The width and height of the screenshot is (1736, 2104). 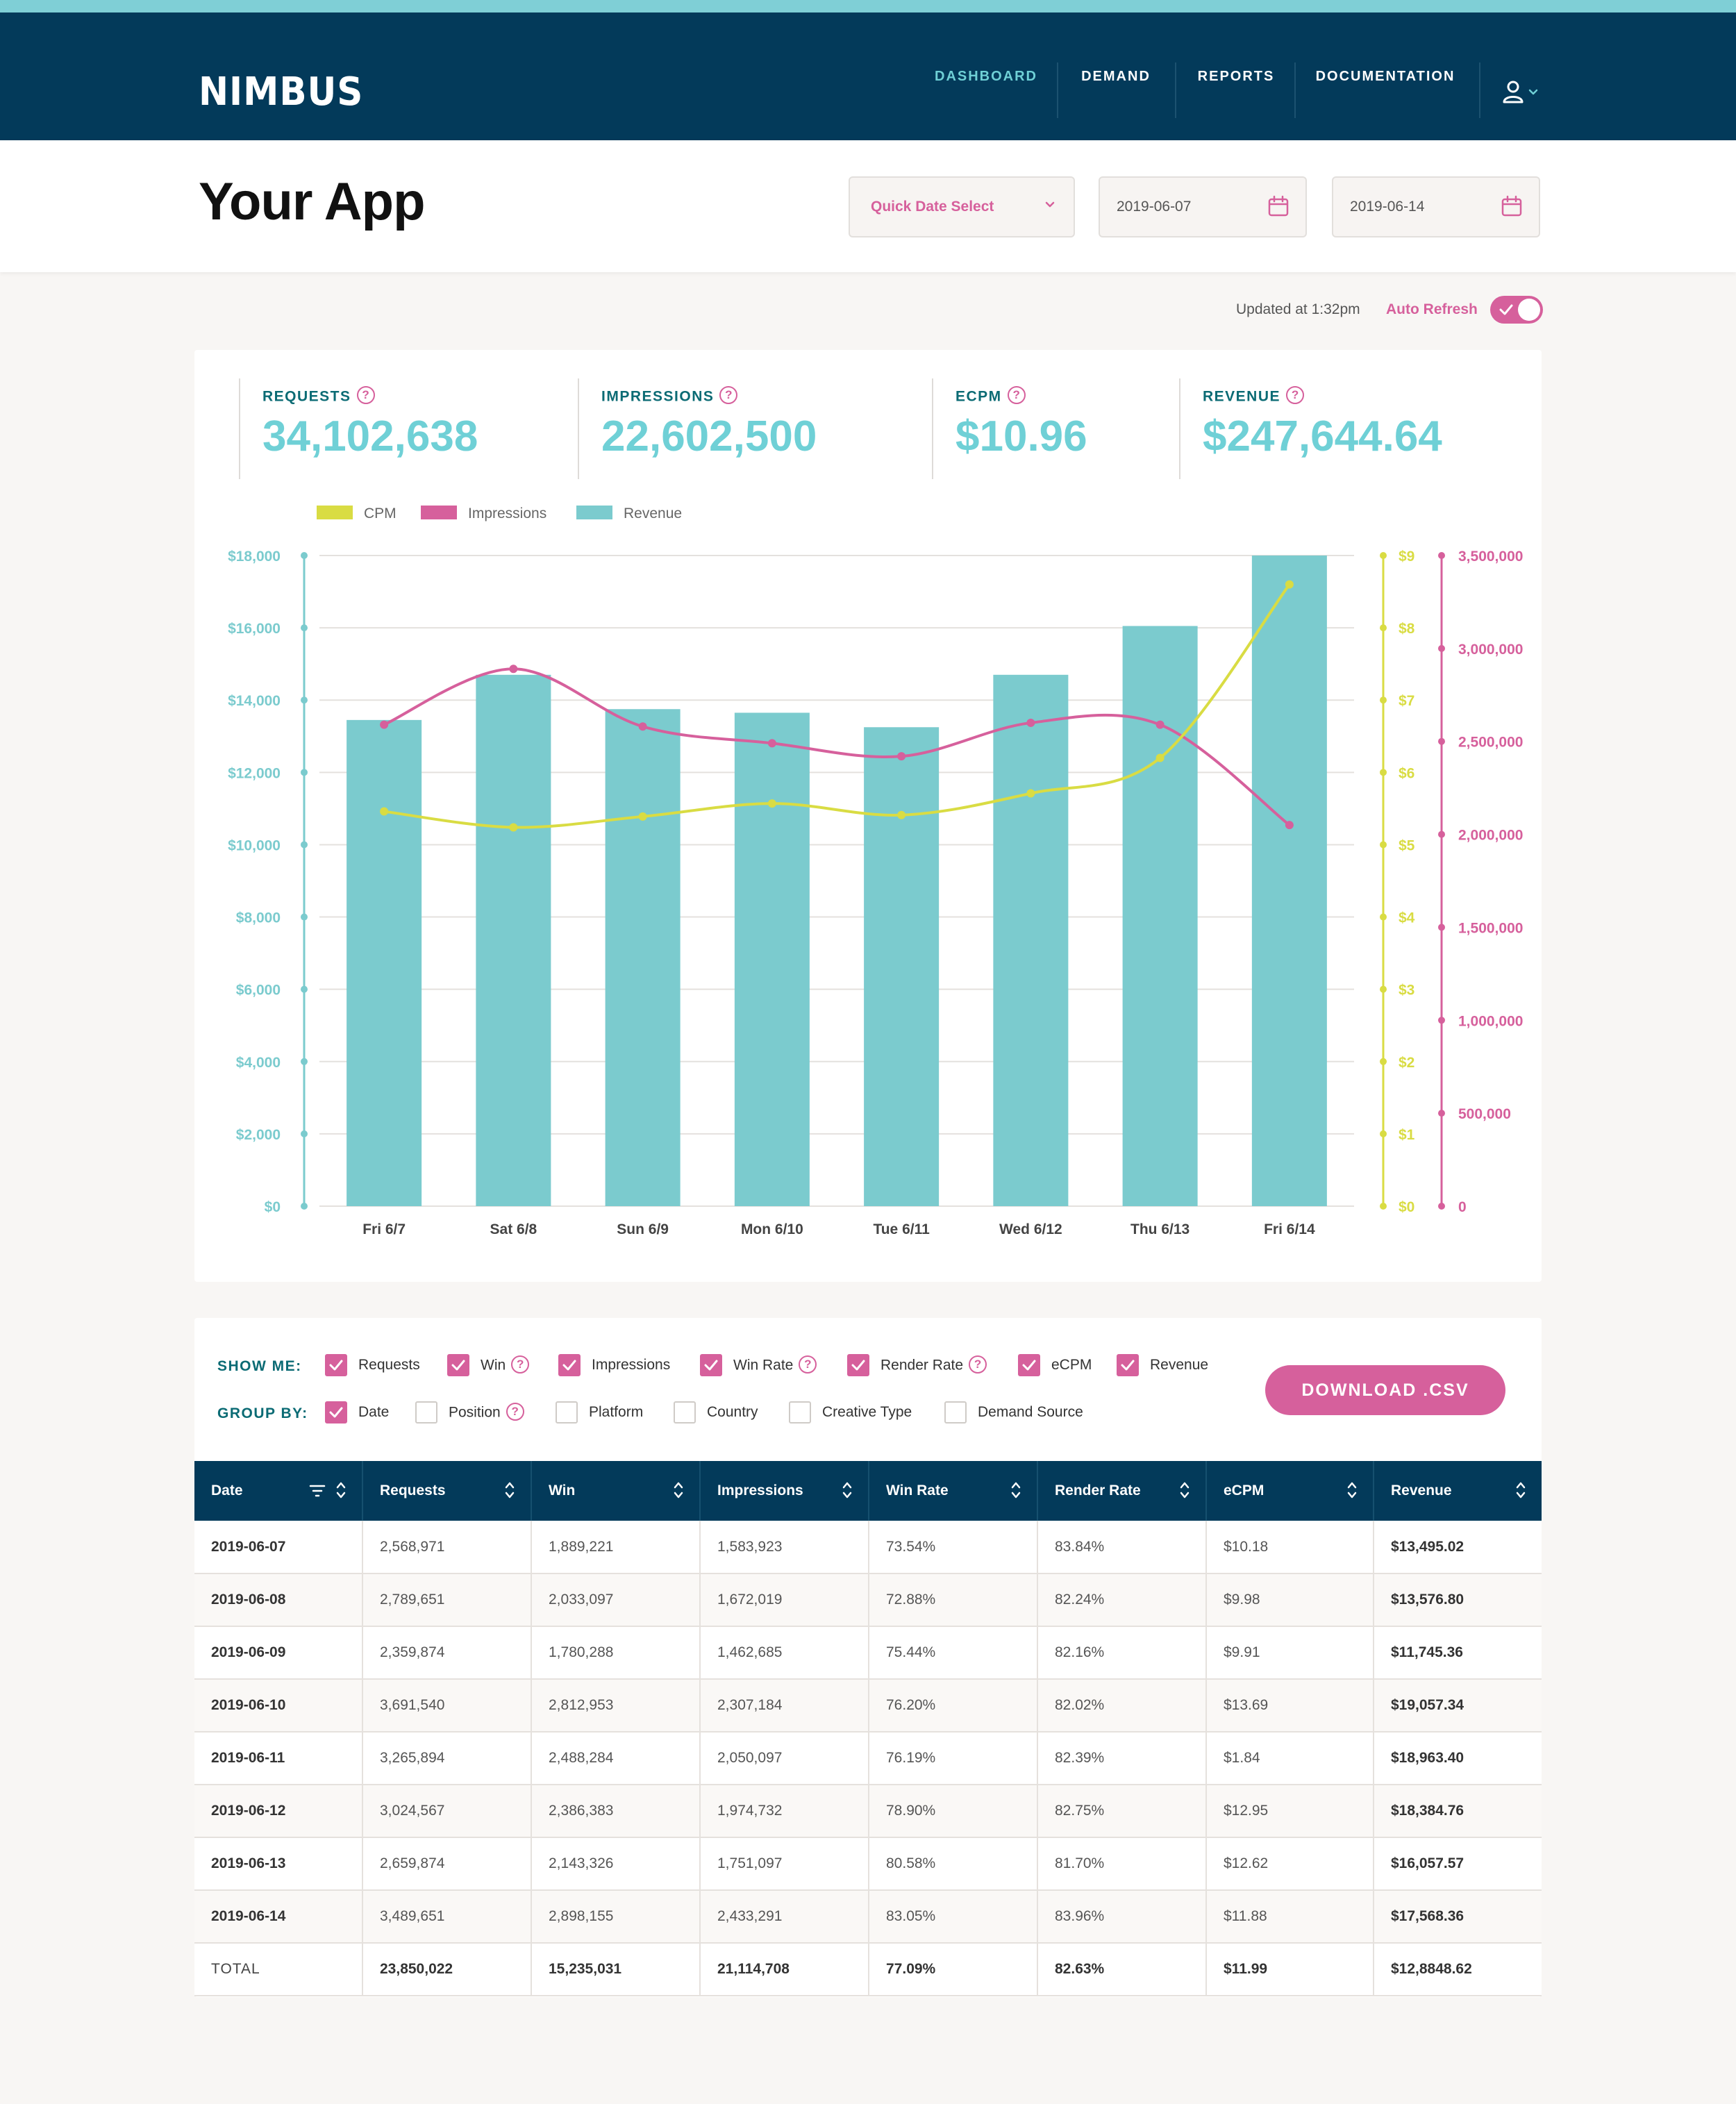 What do you see at coordinates (1458, 1491) in the screenshot?
I see `column-header-revenue: Revenue` at bounding box center [1458, 1491].